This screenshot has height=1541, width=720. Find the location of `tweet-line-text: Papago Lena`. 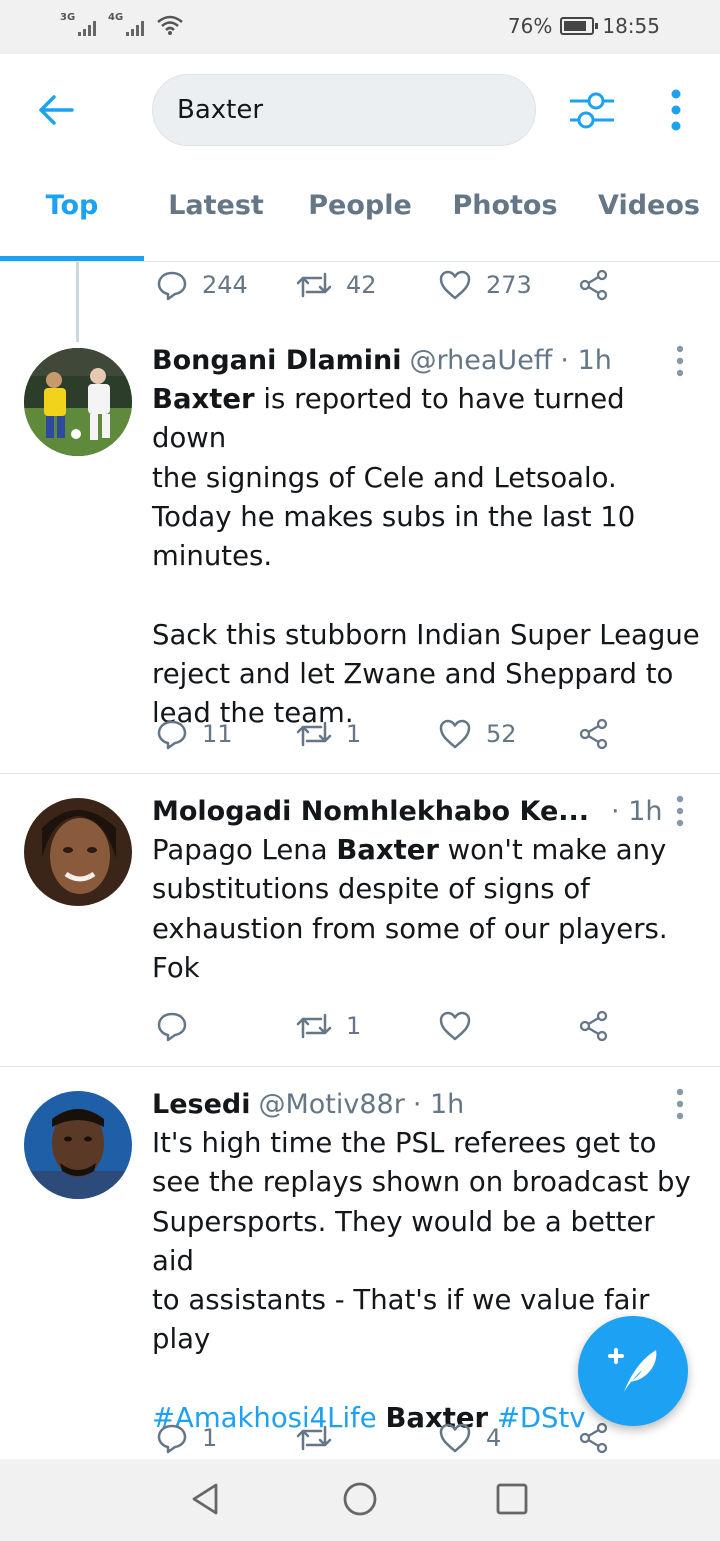

tweet-line-text: Papago Lena is located at coordinates (244, 850).